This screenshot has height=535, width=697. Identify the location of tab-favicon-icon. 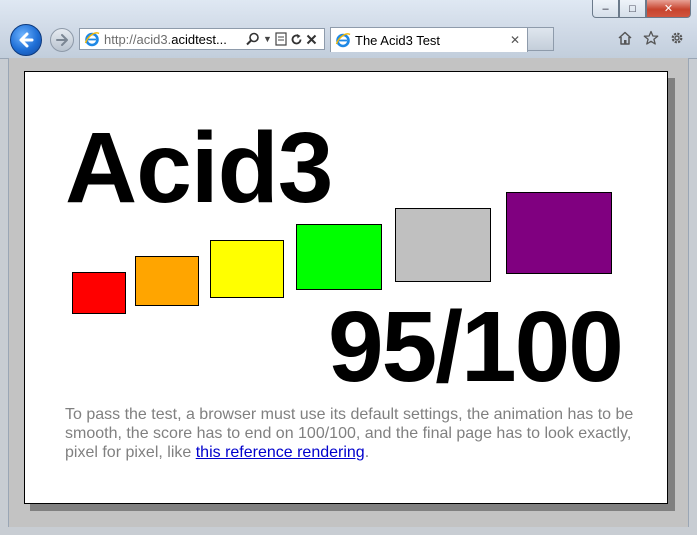
(343, 40).